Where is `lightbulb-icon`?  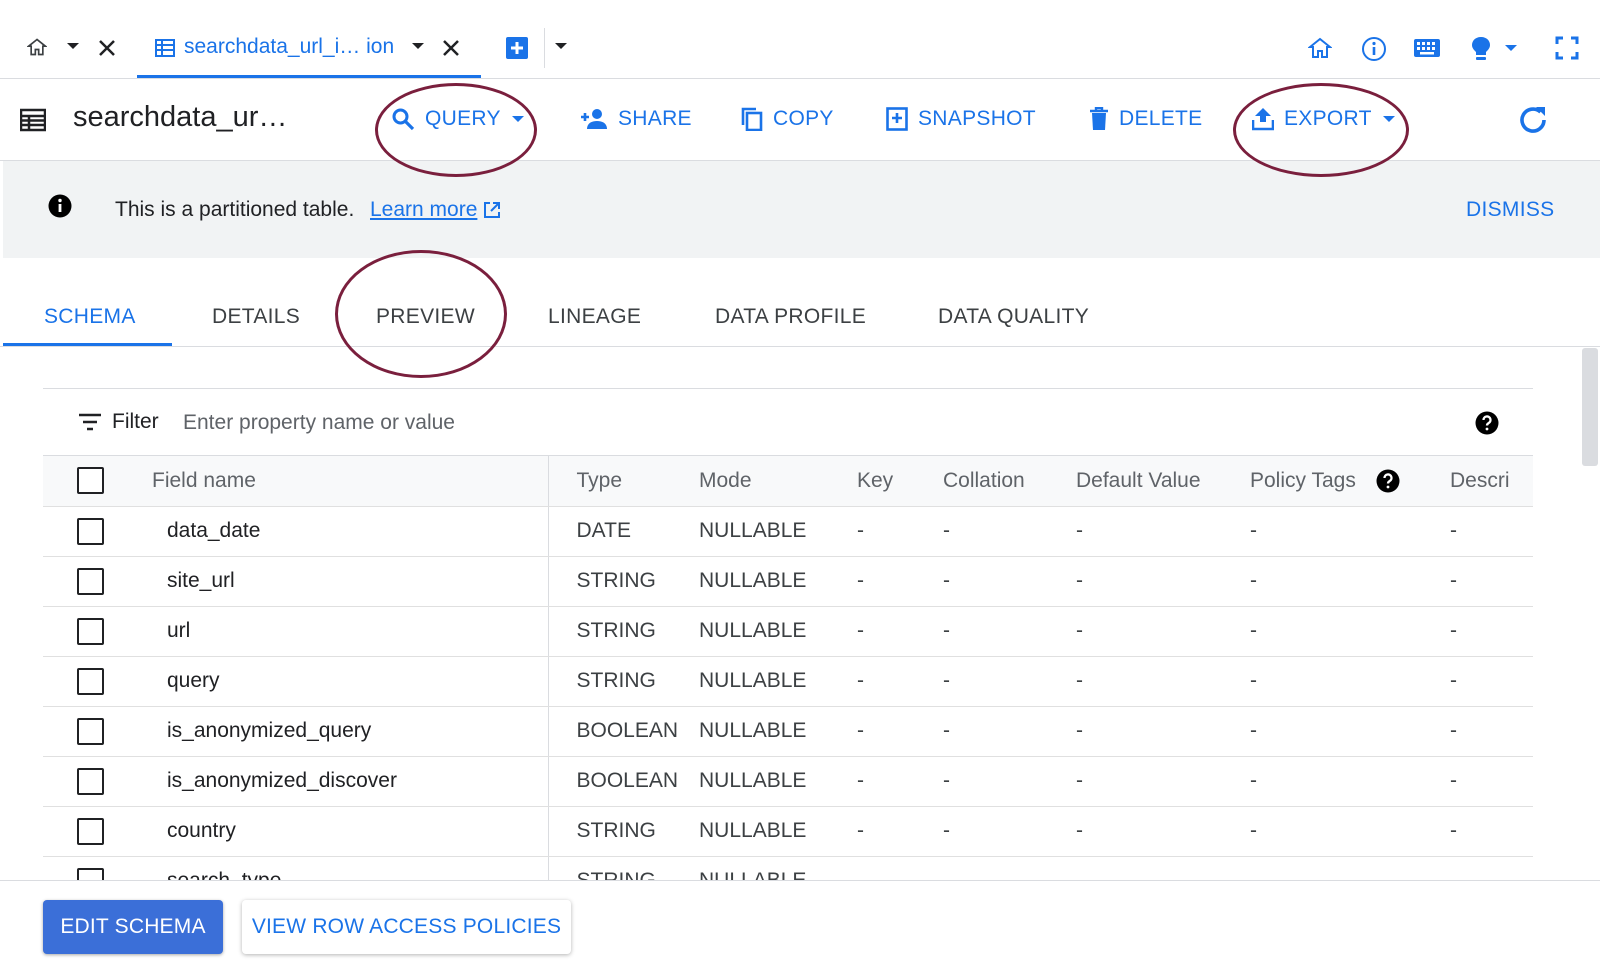 lightbulb-icon is located at coordinates (1481, 49).